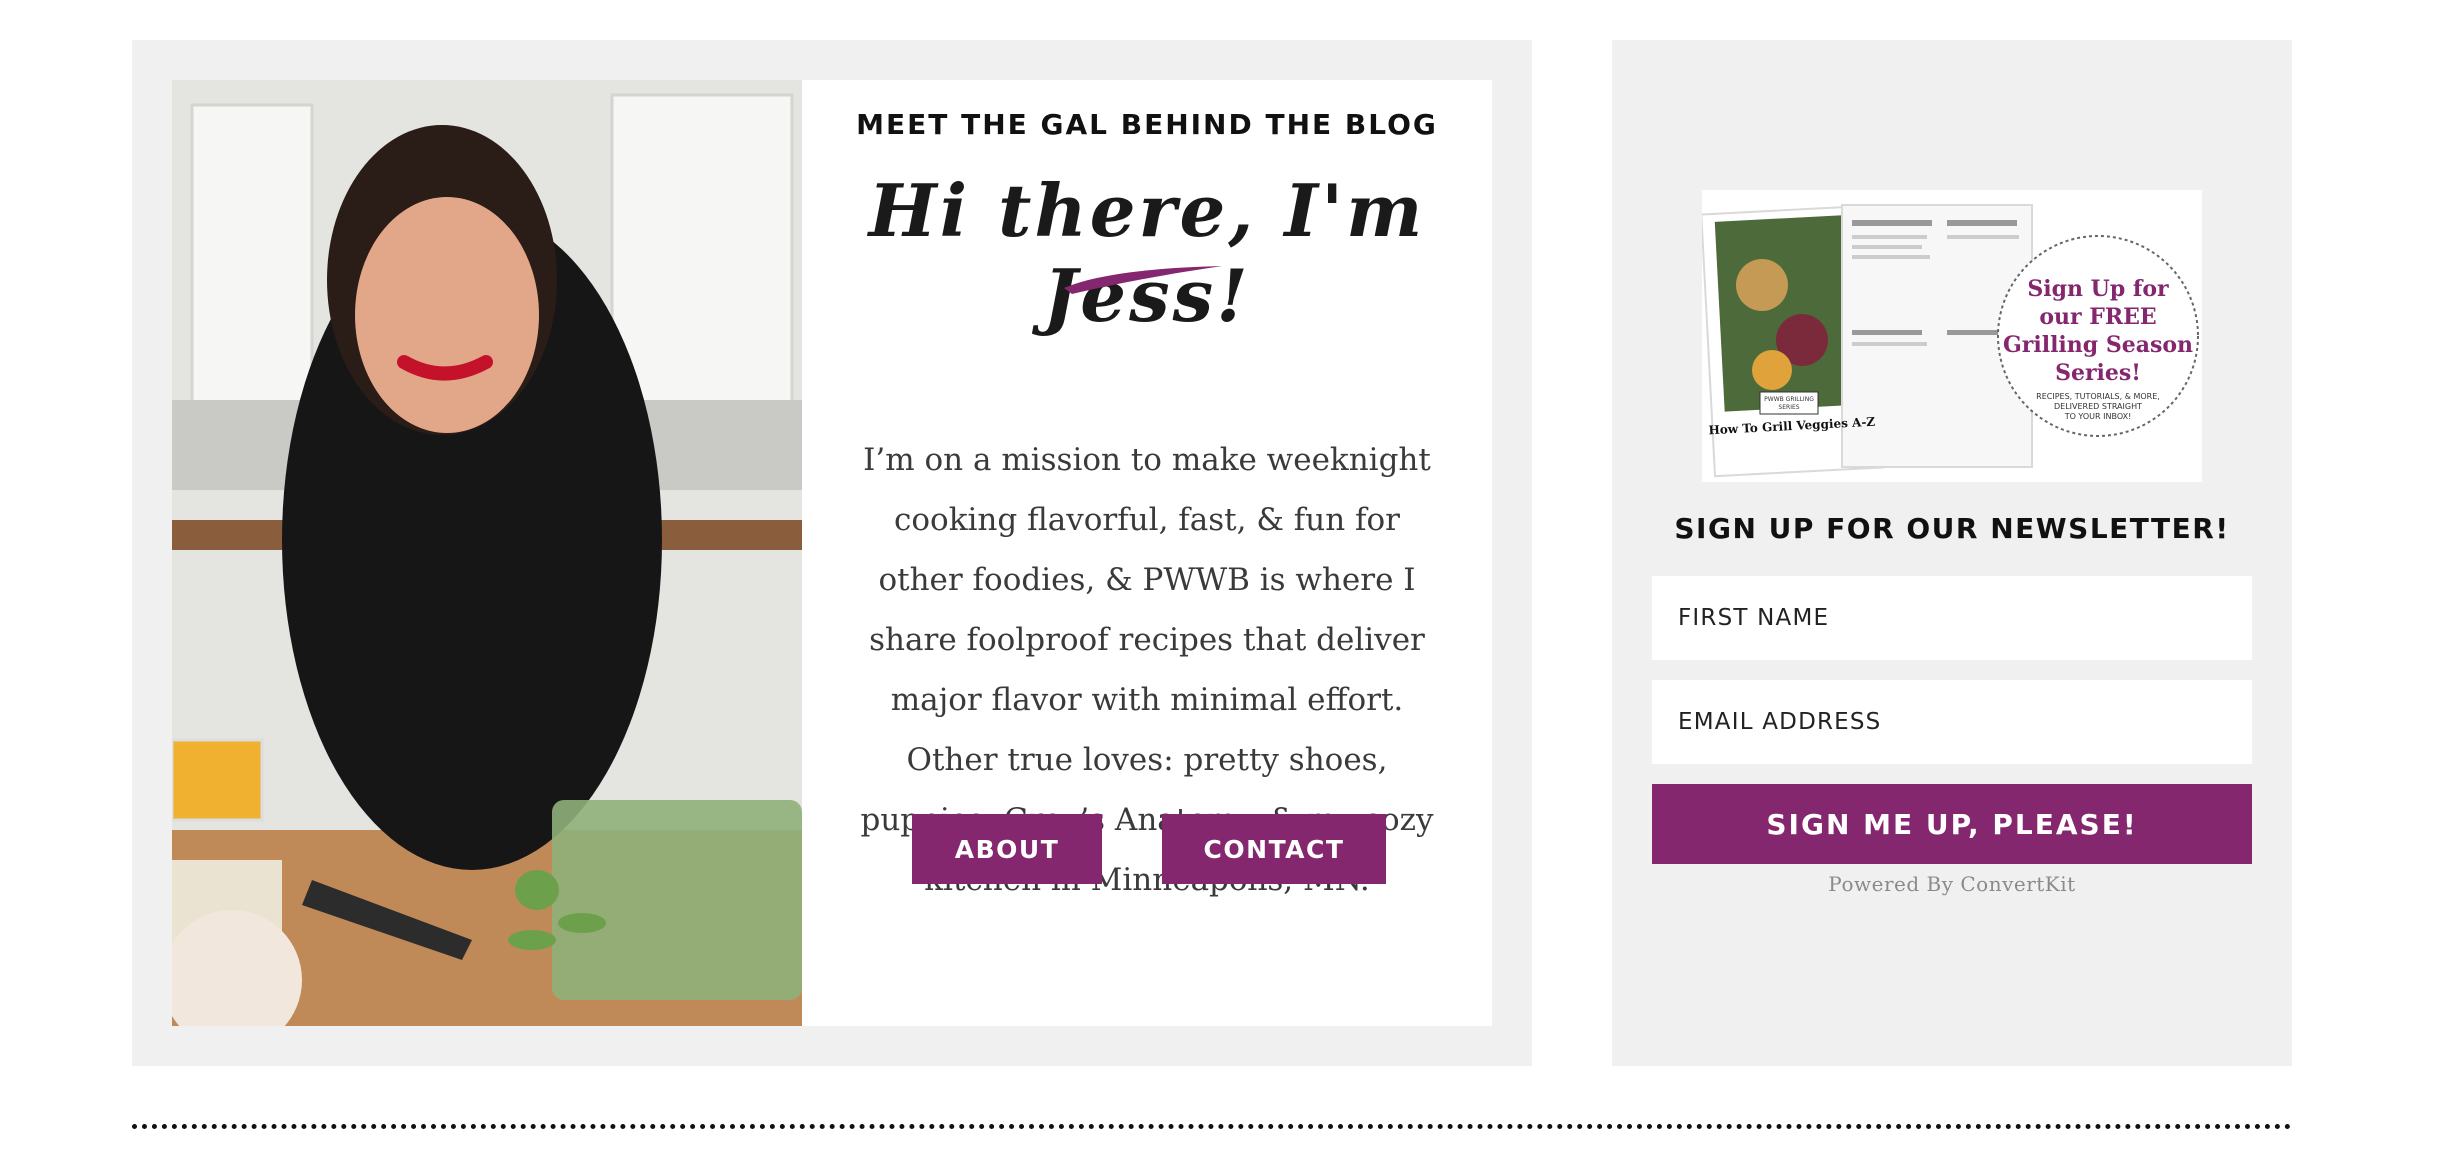 The width and height of the screenshot is (2446, 1176). What do you see at coordinates (1212, 1126) in the screenshot?
I see `section-divider` at bounding box center [1212, 1126].